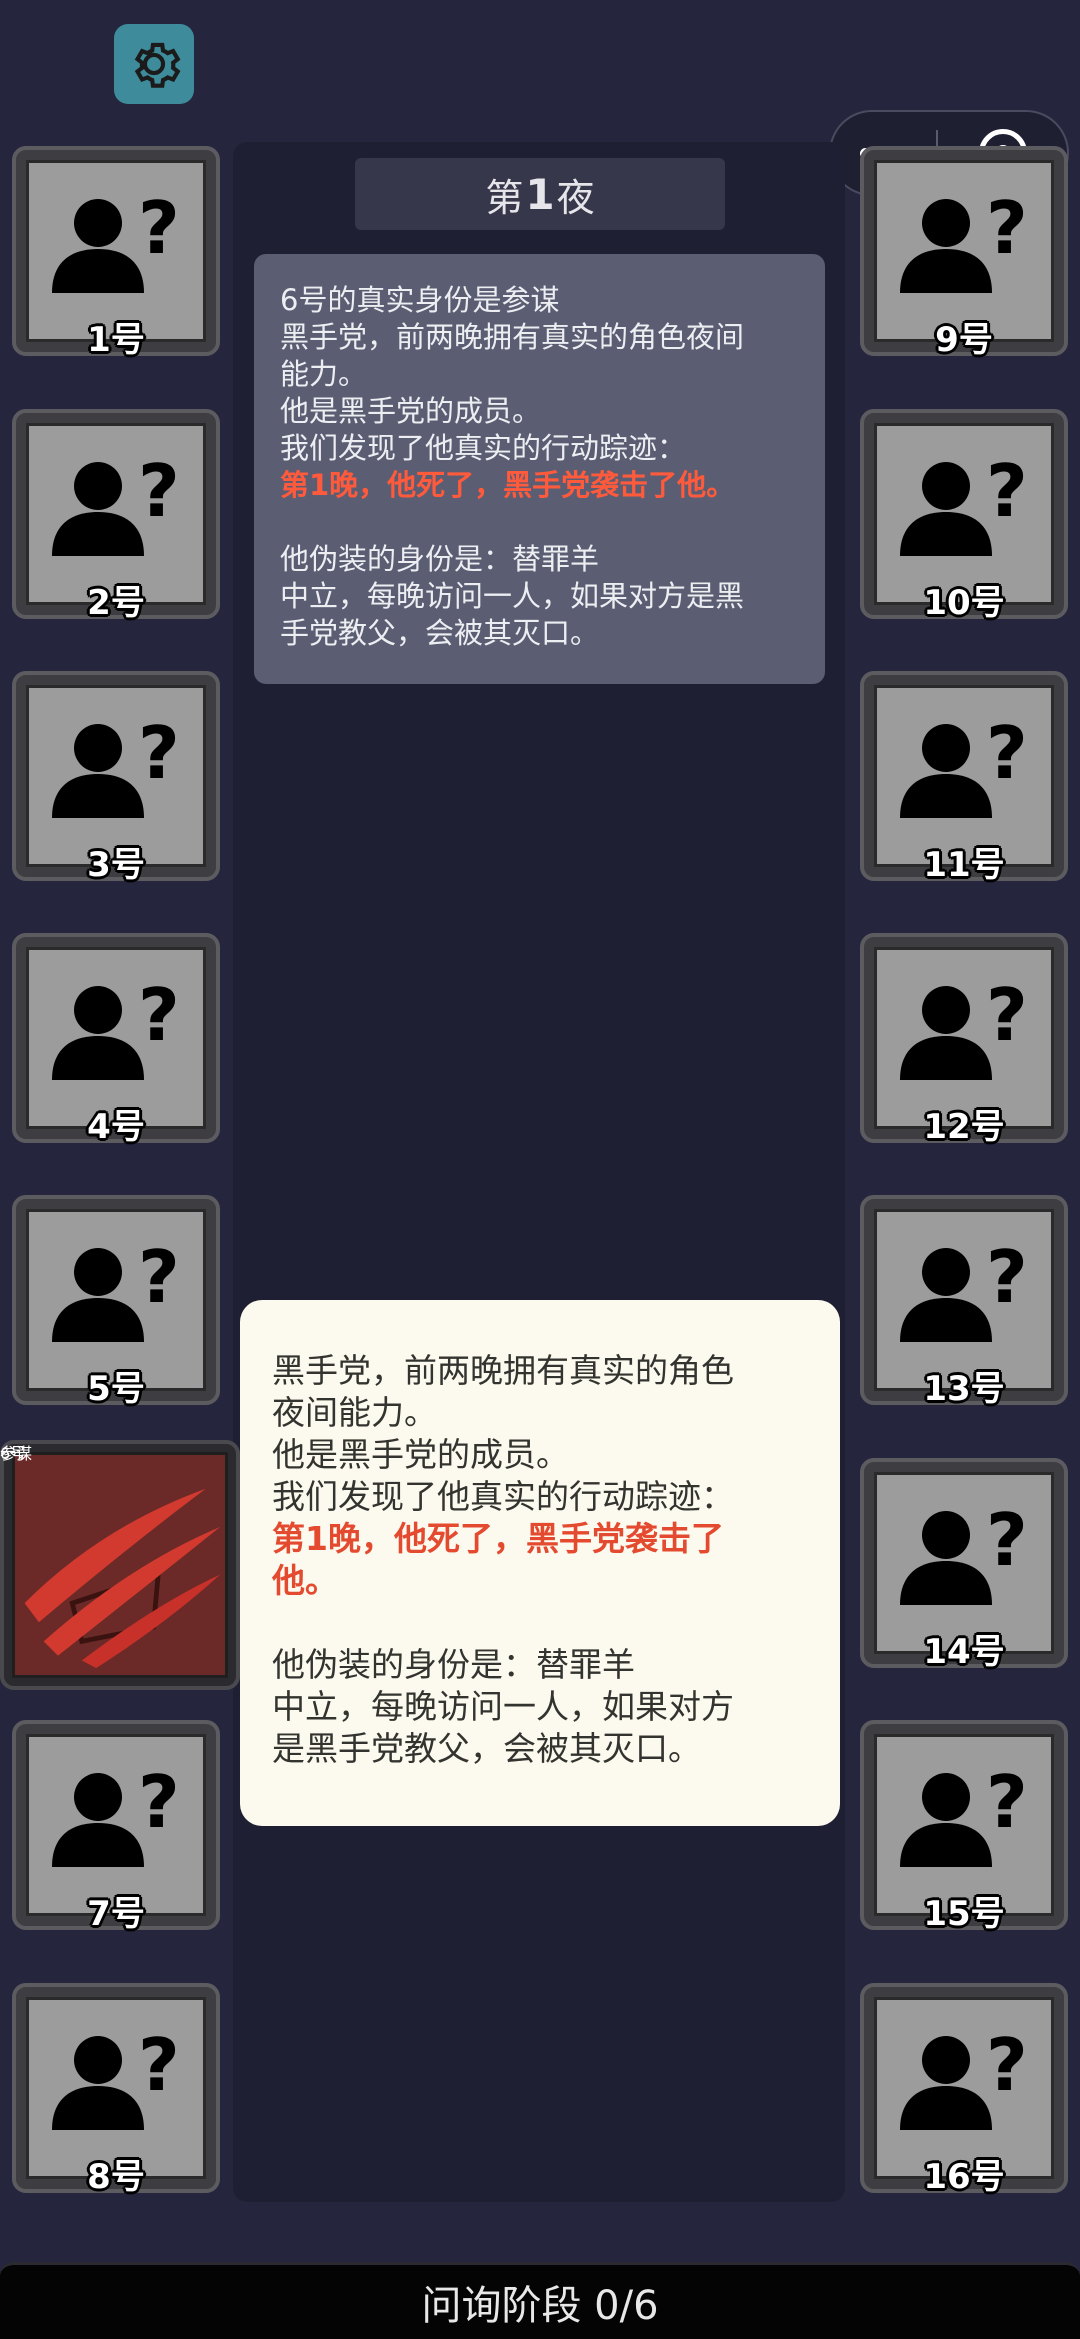 This screenshot has width=1080, height=2339. I want to click on seat-10: ? 10号, so click(964, 516).